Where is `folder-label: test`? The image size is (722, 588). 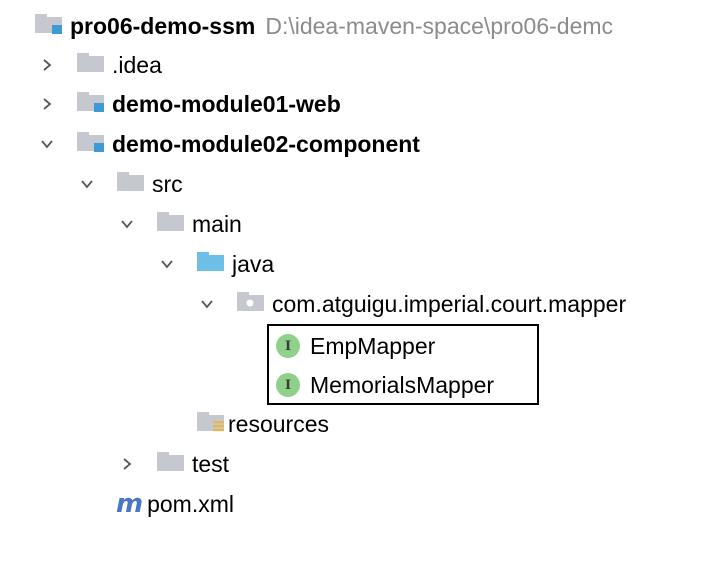
folder-label: test is located at coordinates (211, 463).